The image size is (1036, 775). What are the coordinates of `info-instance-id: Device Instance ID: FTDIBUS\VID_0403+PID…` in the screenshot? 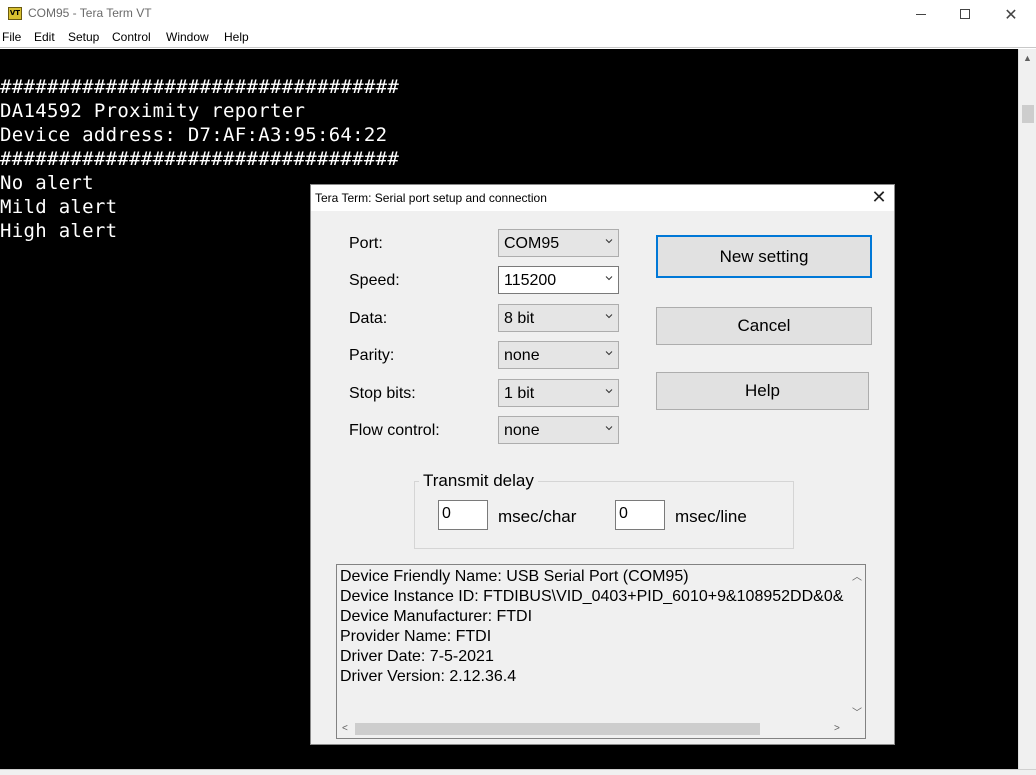 It's located at (592, 596).